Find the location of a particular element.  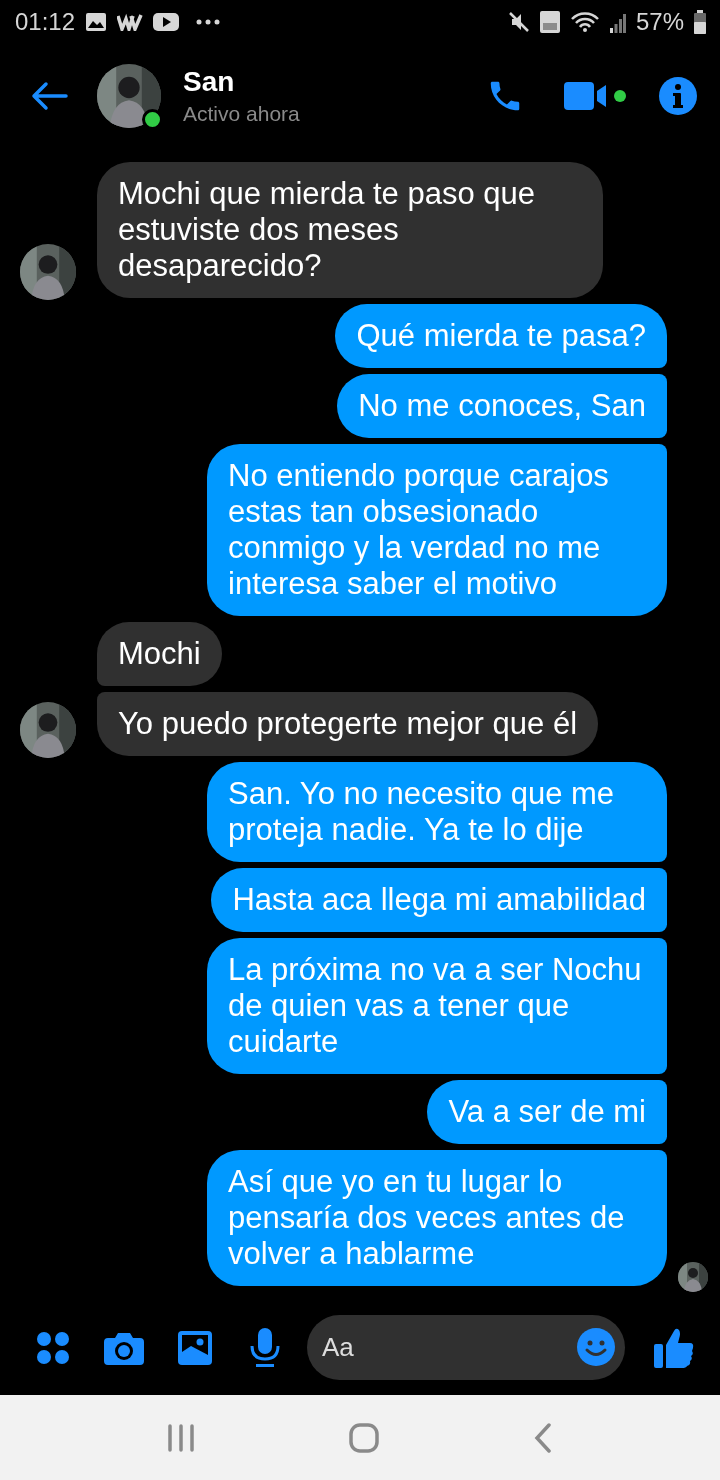

message-field: Aa is located at coordinates (466, 1347).